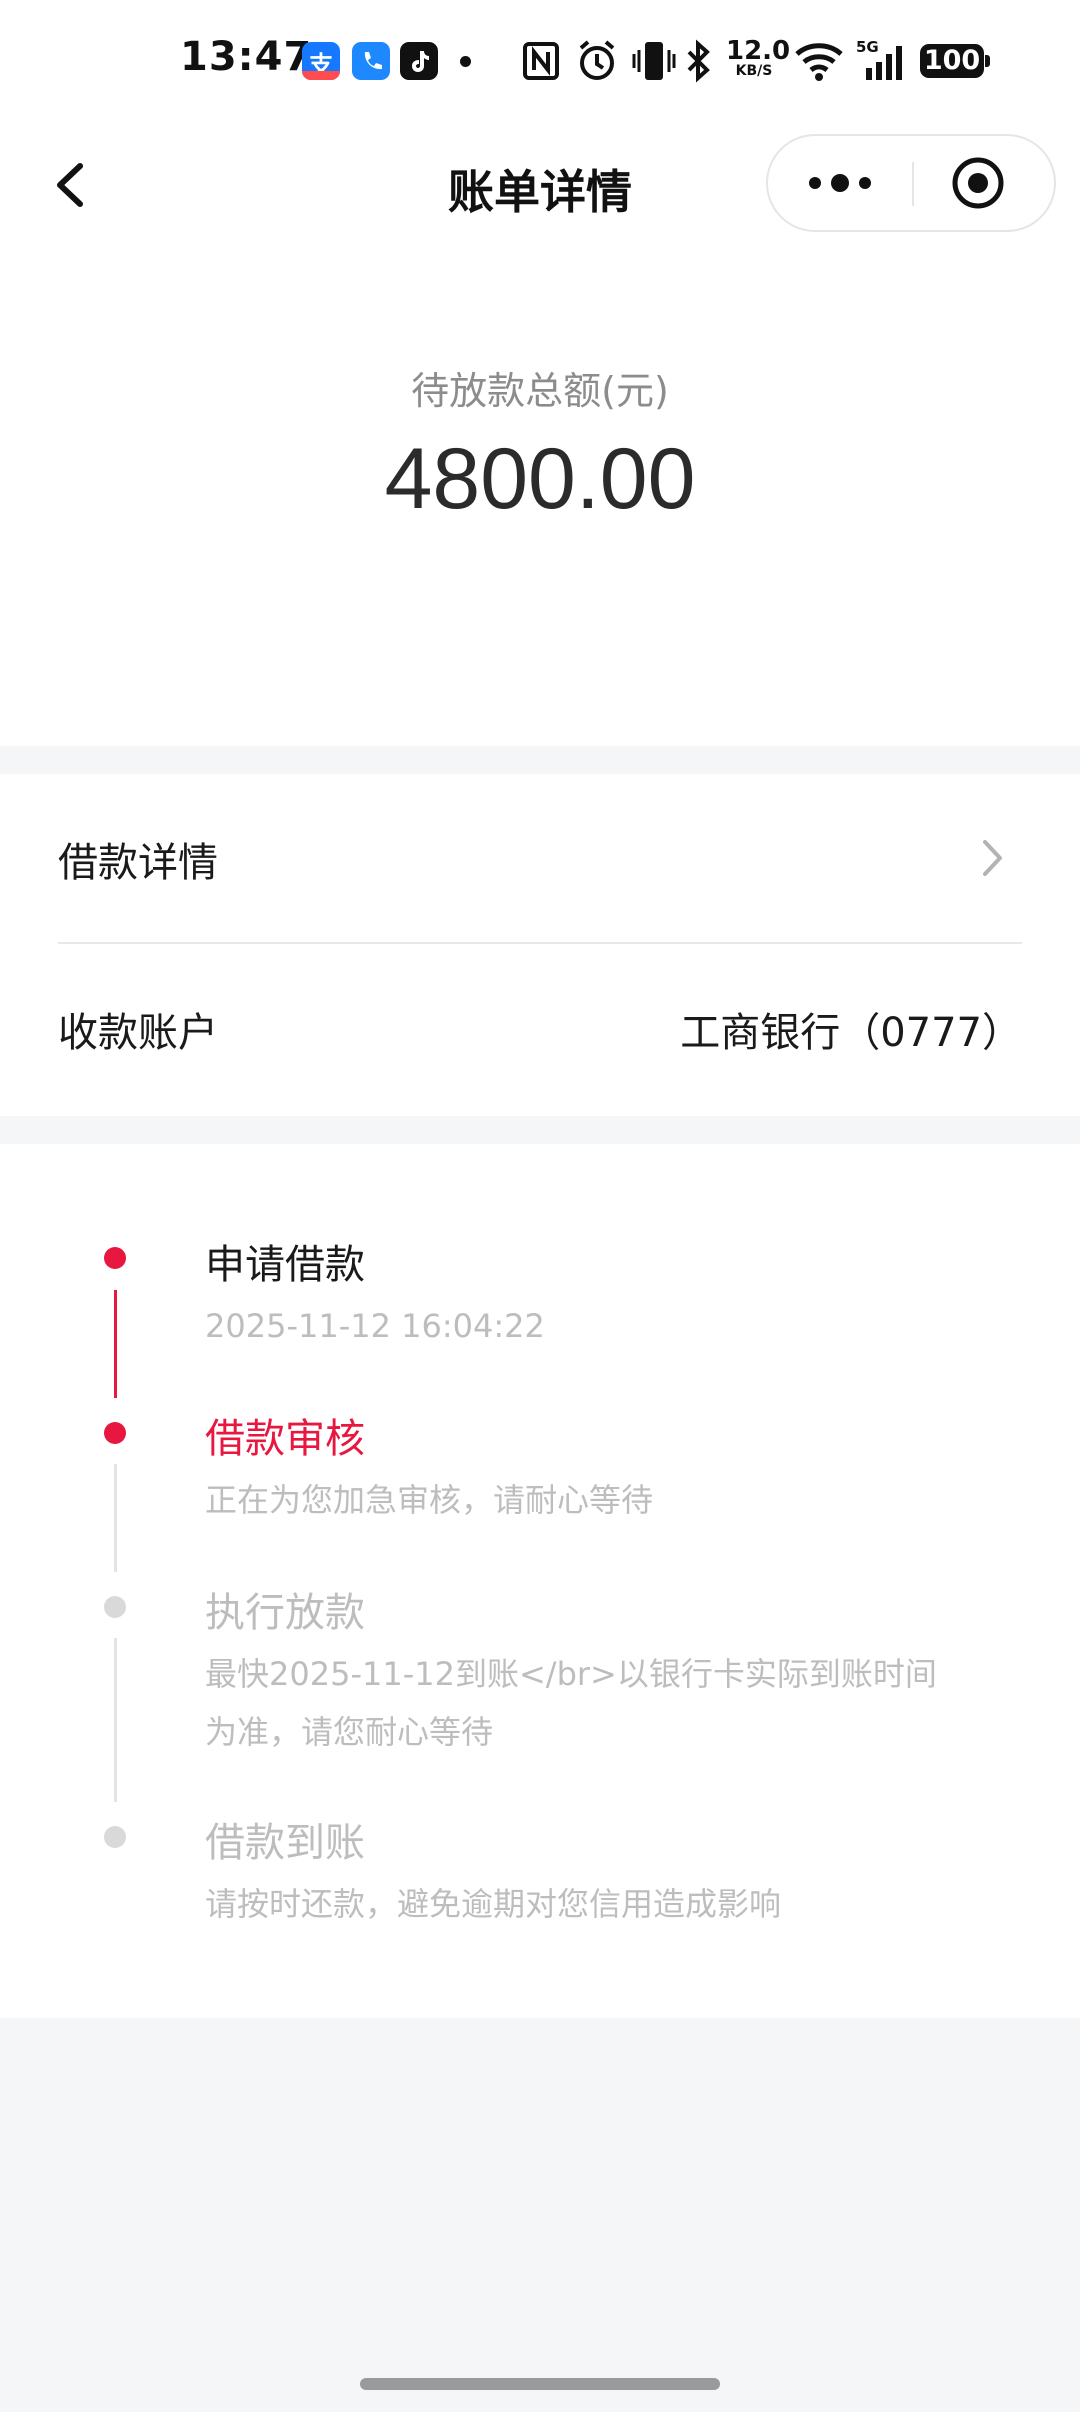 The height and width of the screenshot is (2412, 1080). I want to click on nav-bar: 账单详情, so click(540, 185).